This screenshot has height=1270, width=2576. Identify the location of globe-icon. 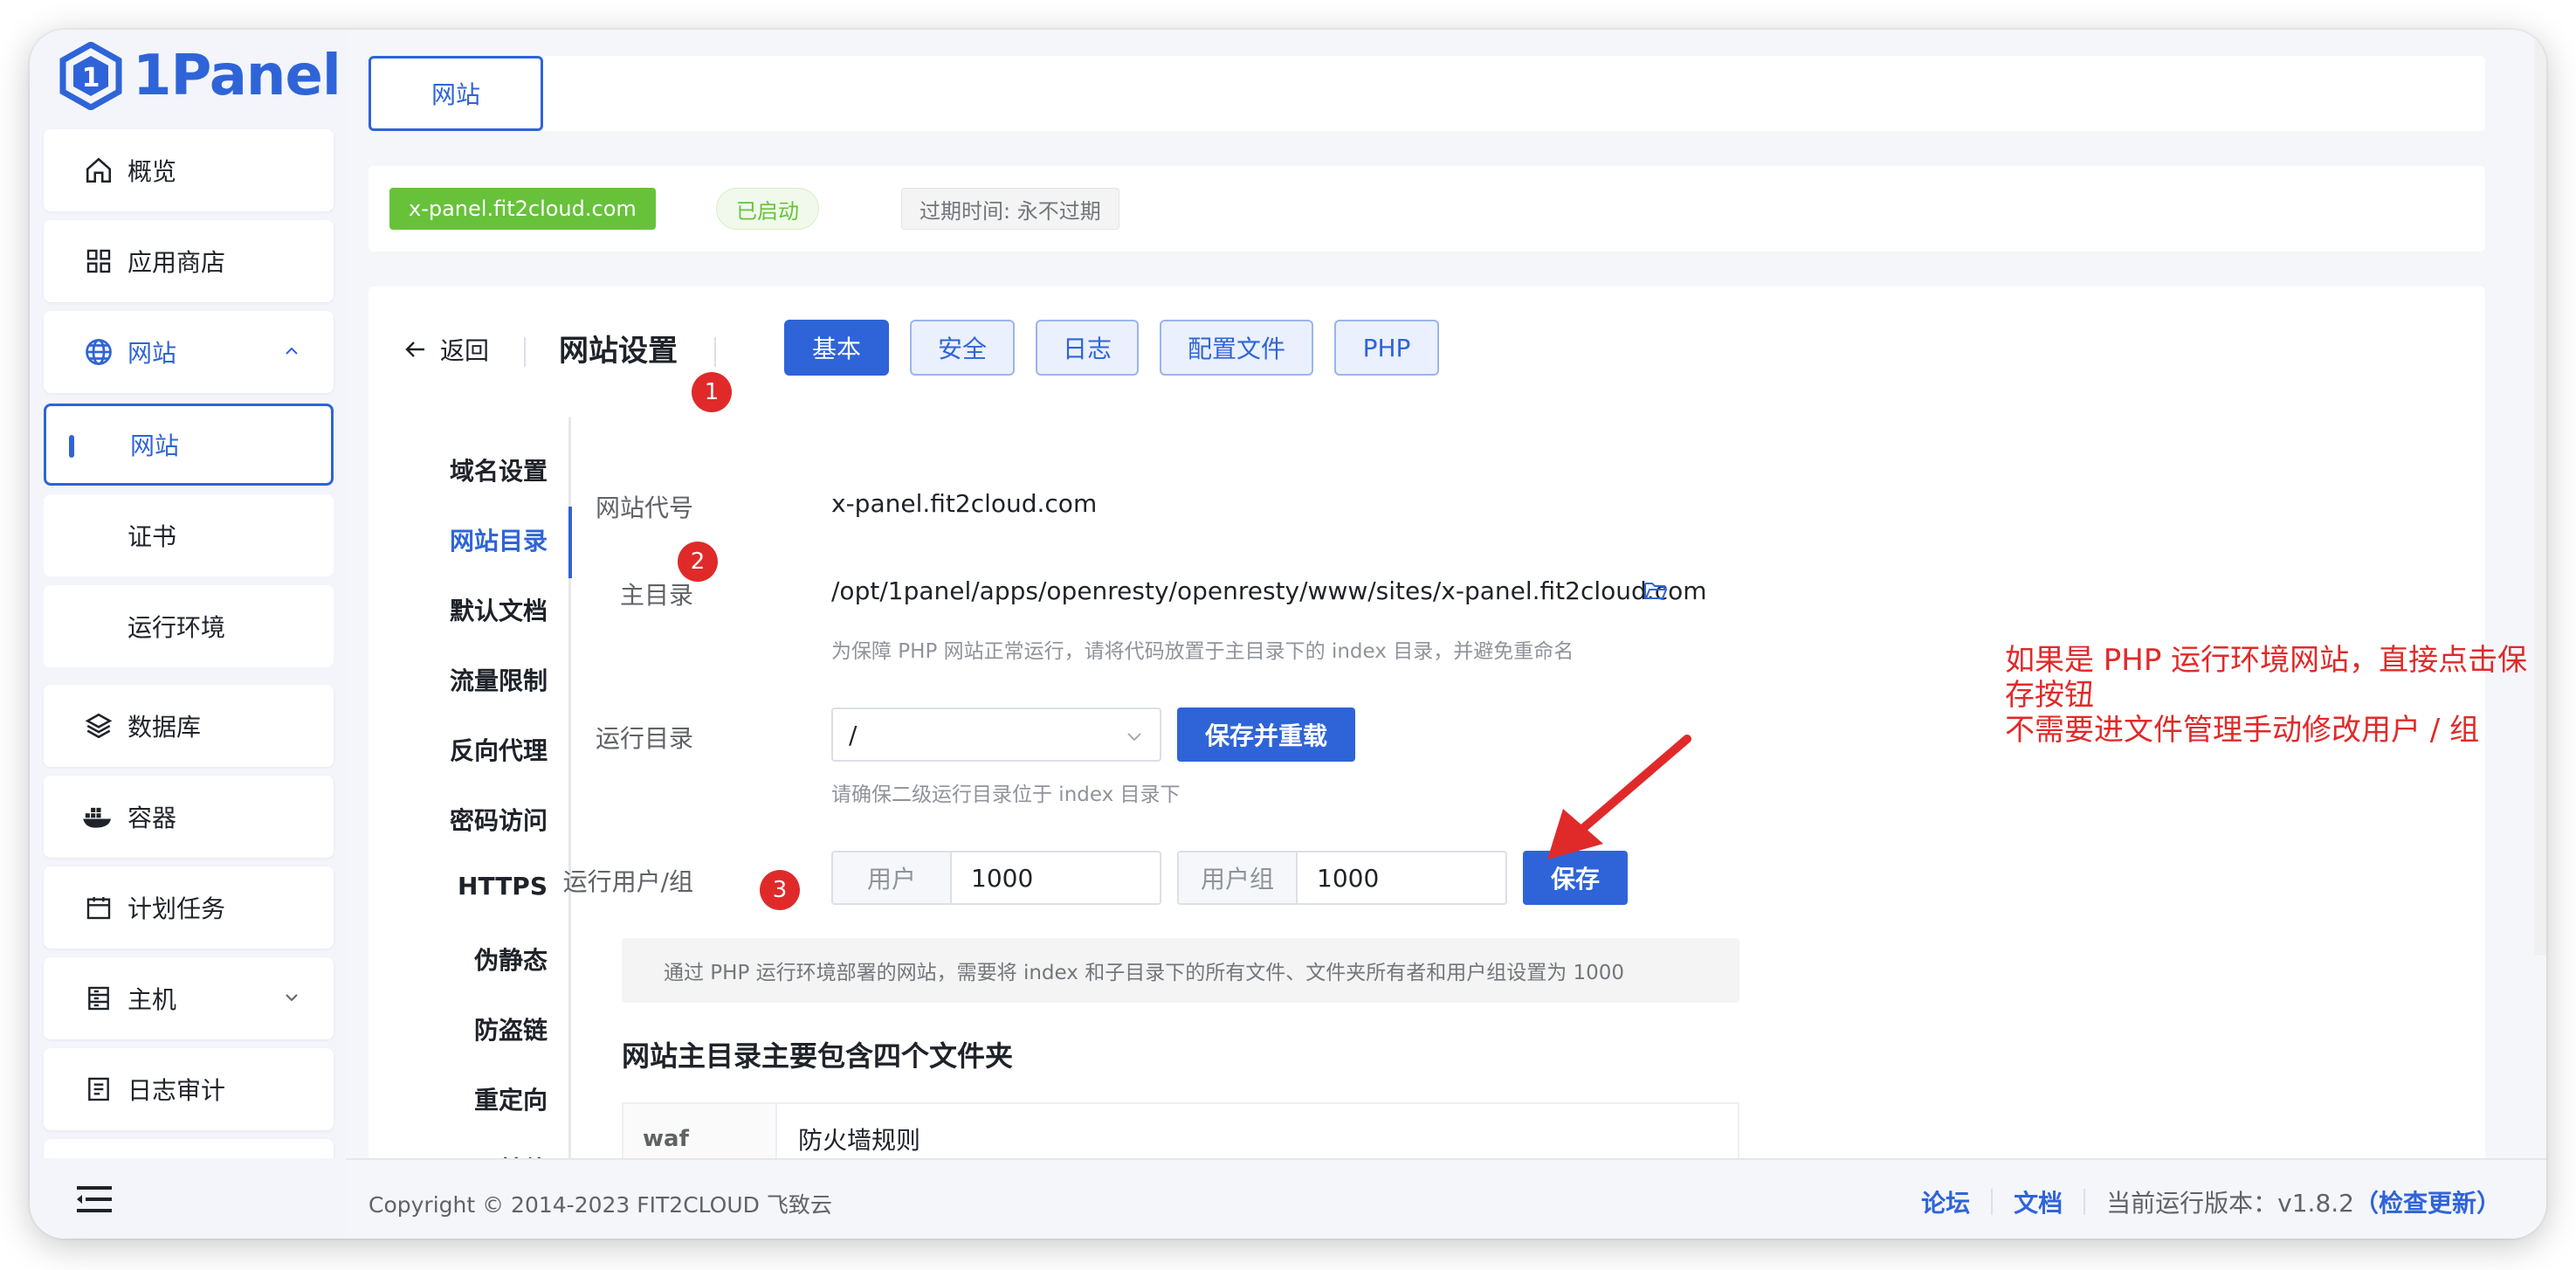
(98, 352).